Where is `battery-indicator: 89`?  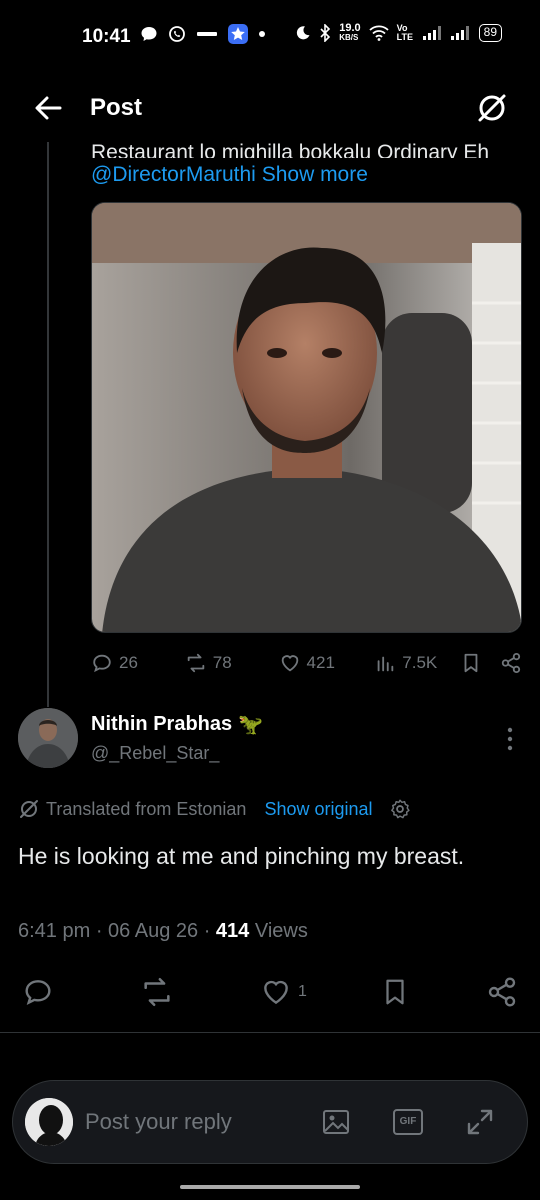 battery-indicator: 89 is located at coordinates (490, 33).